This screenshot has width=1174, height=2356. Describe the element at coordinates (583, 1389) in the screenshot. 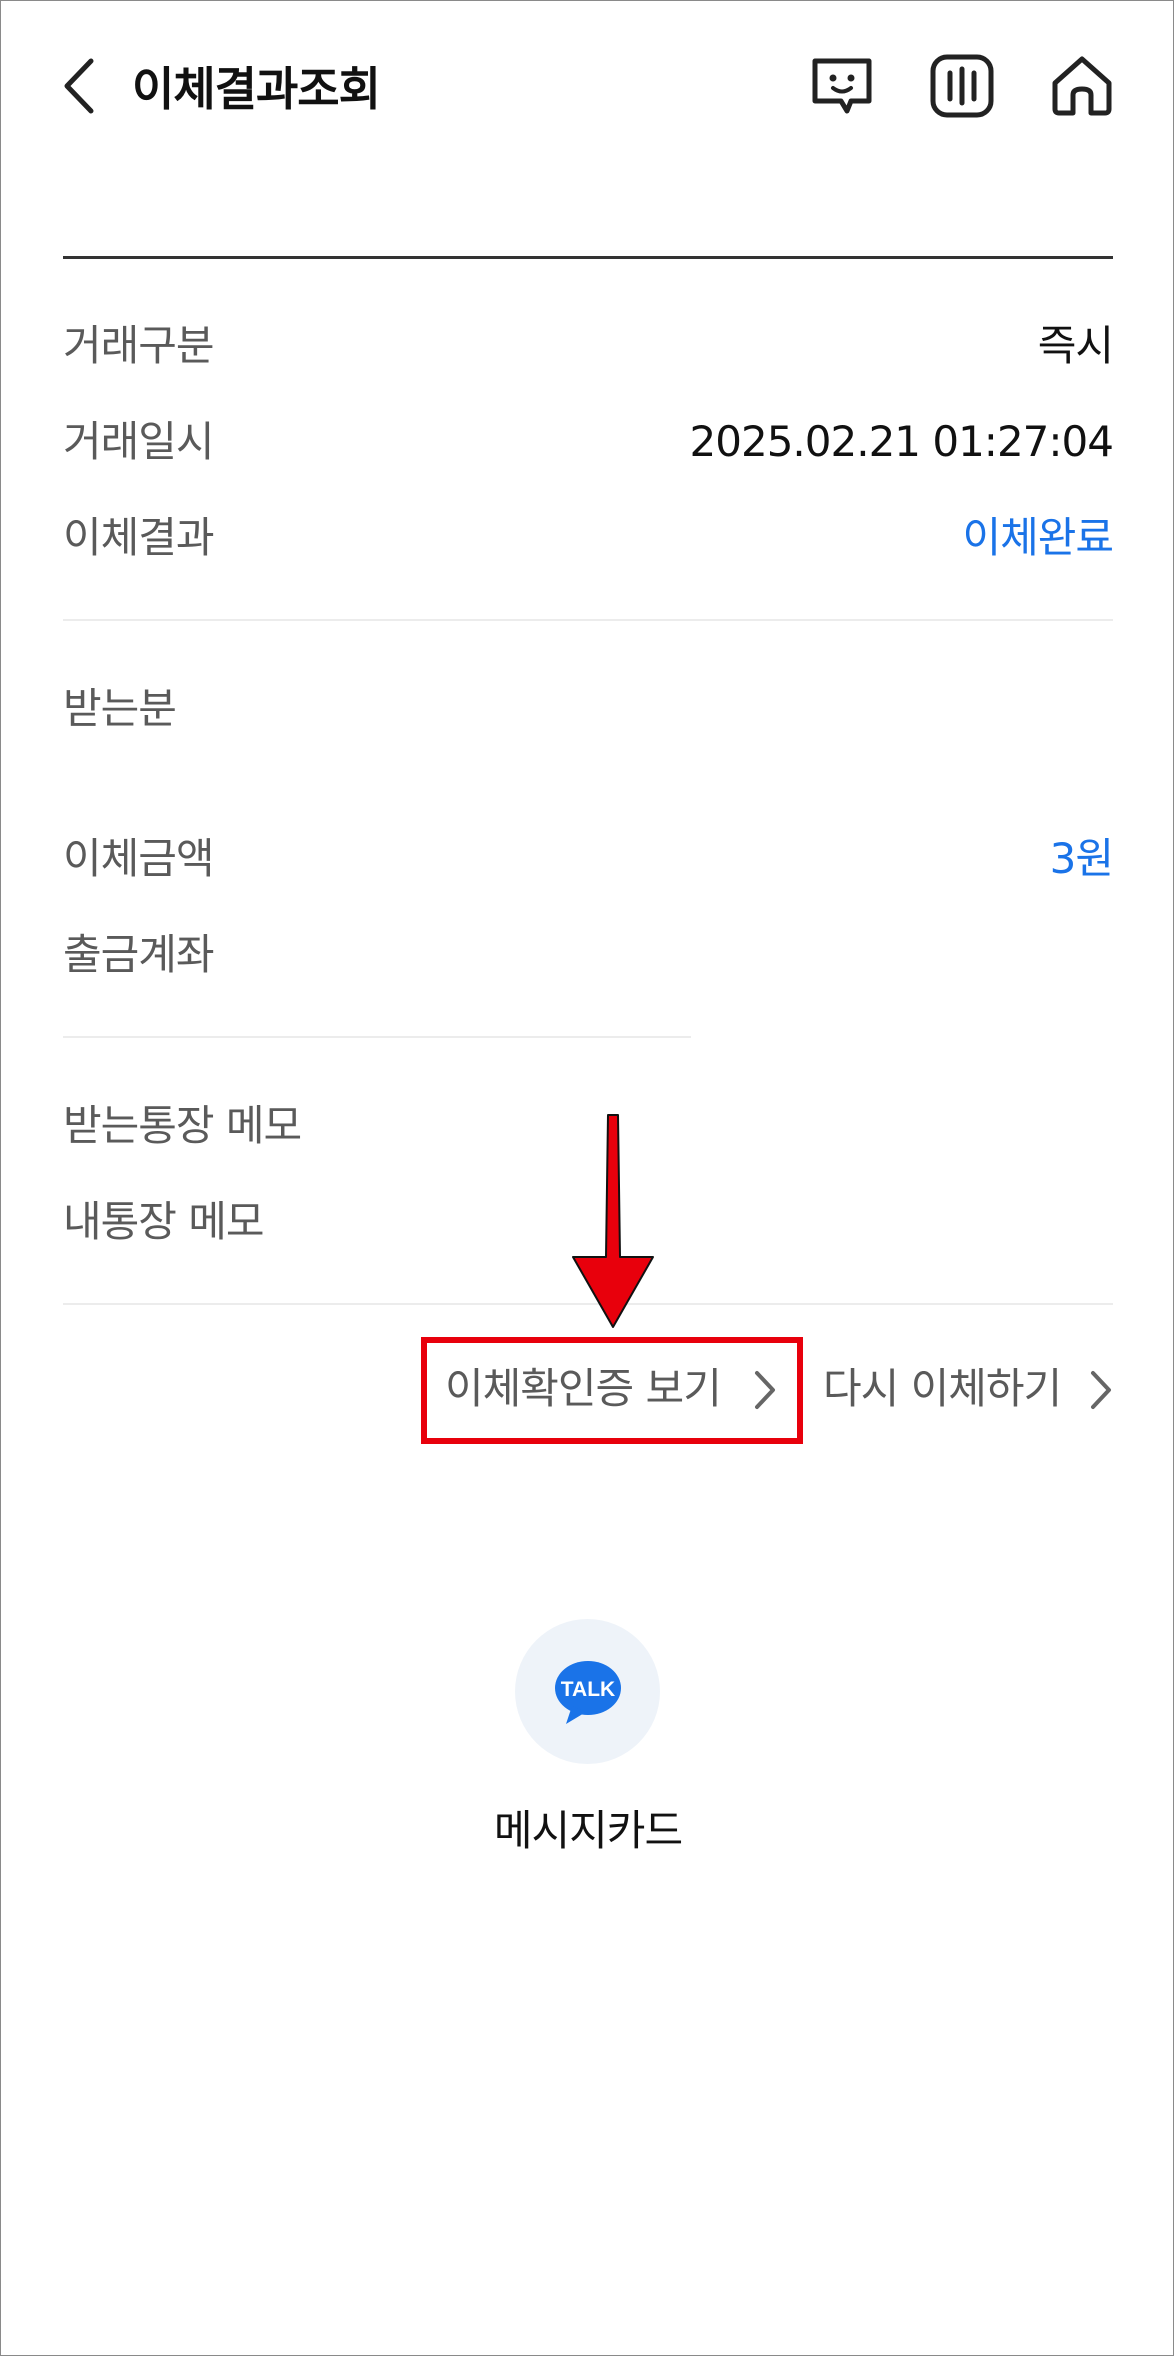

I see `view-confirmation-link: 이체확인증 보기` at that location.